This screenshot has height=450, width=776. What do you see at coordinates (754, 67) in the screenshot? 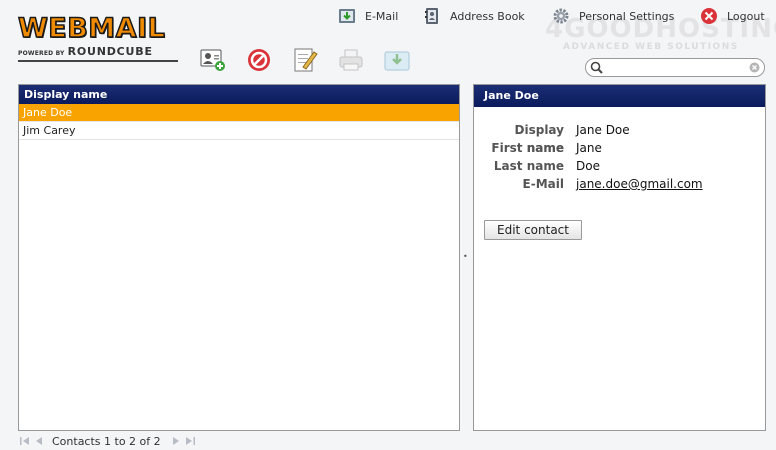
I see `clear-search-icon` at bounding box center [754, 67].